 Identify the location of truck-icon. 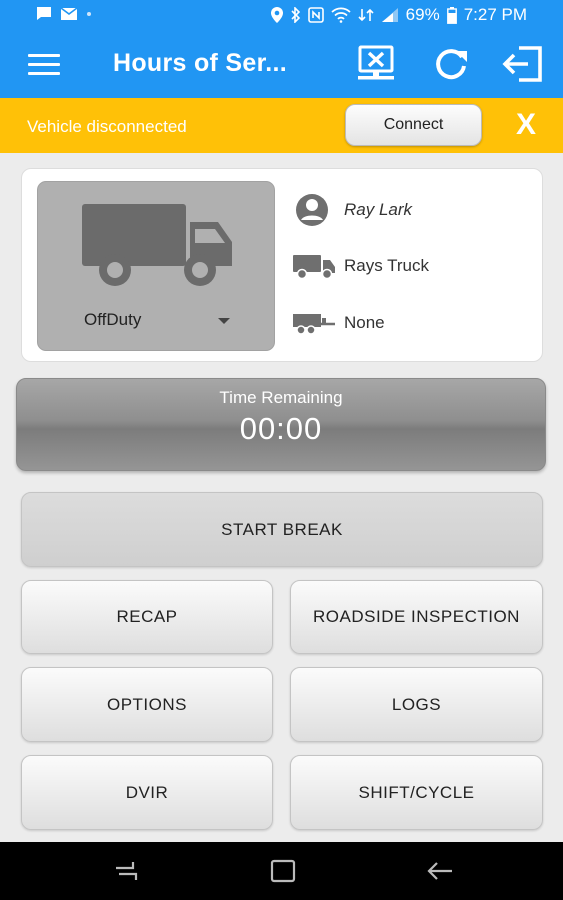
(157, 245).